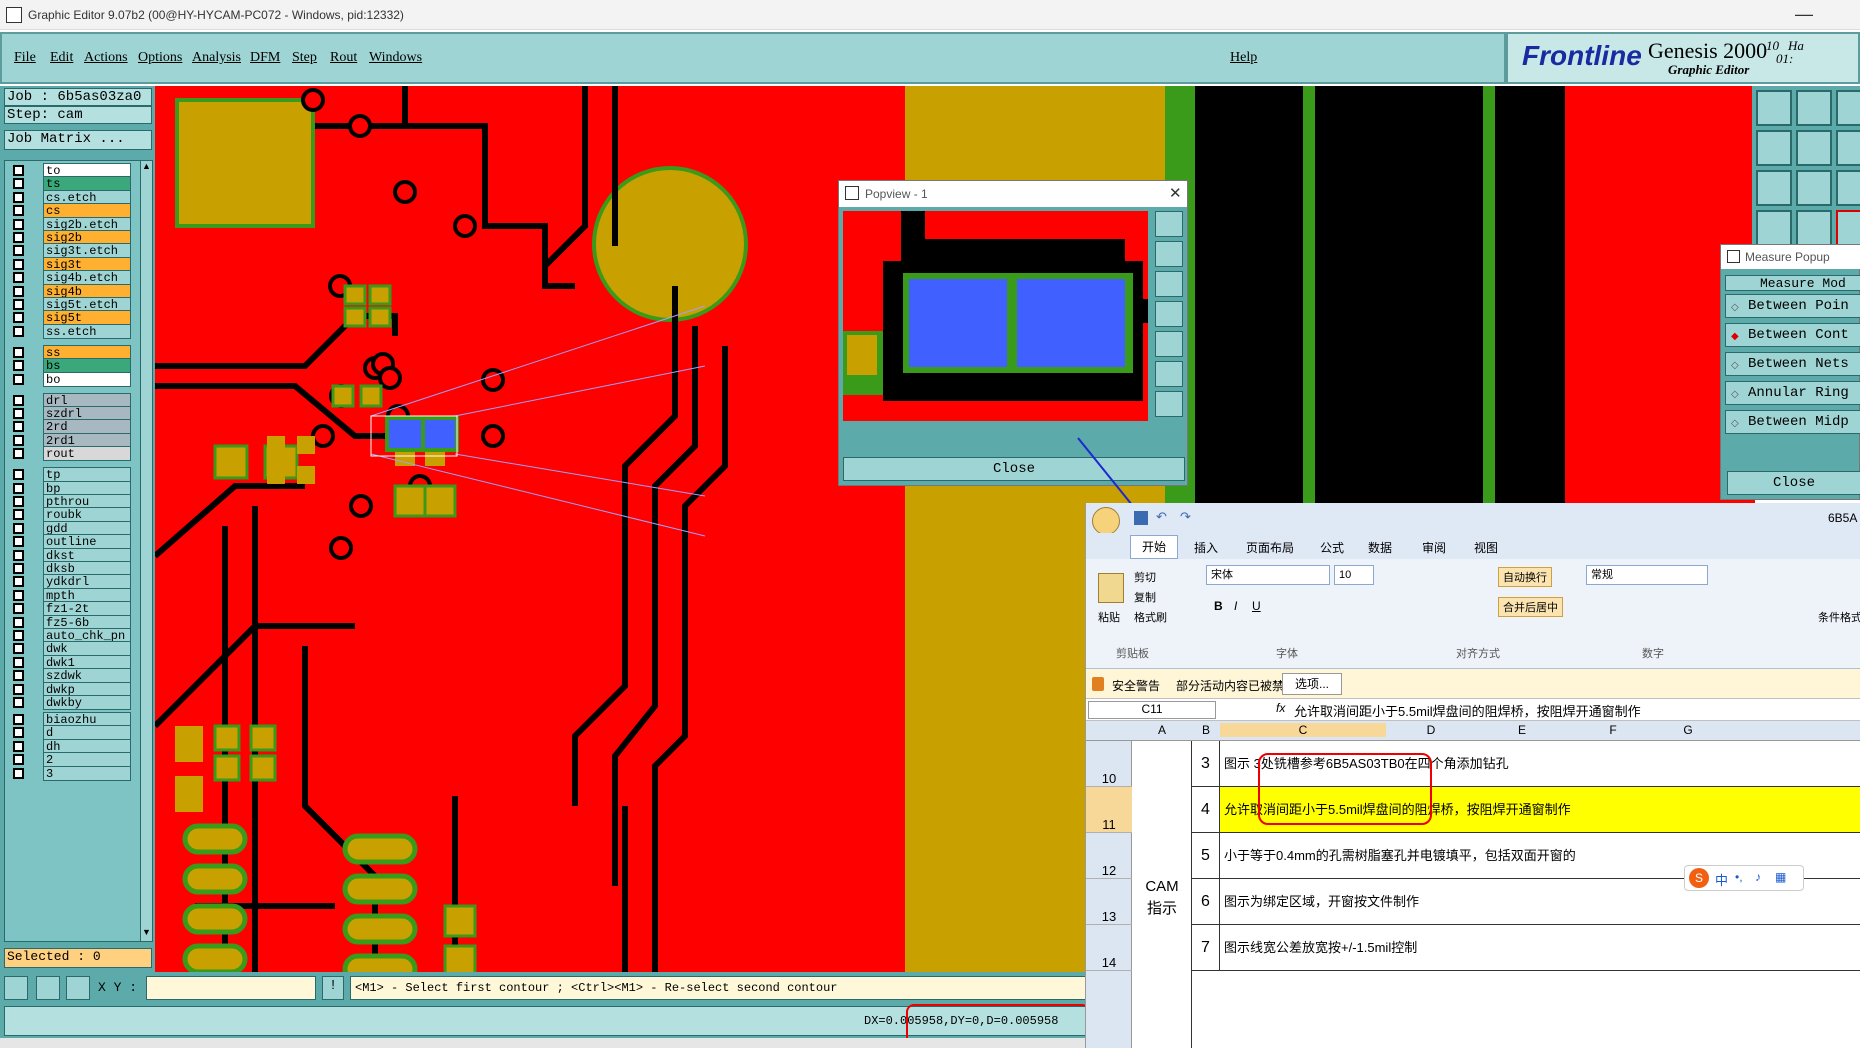 This screenshot has width=1860, height=1048. I want to click on col-c: C, so click(1303, 730).